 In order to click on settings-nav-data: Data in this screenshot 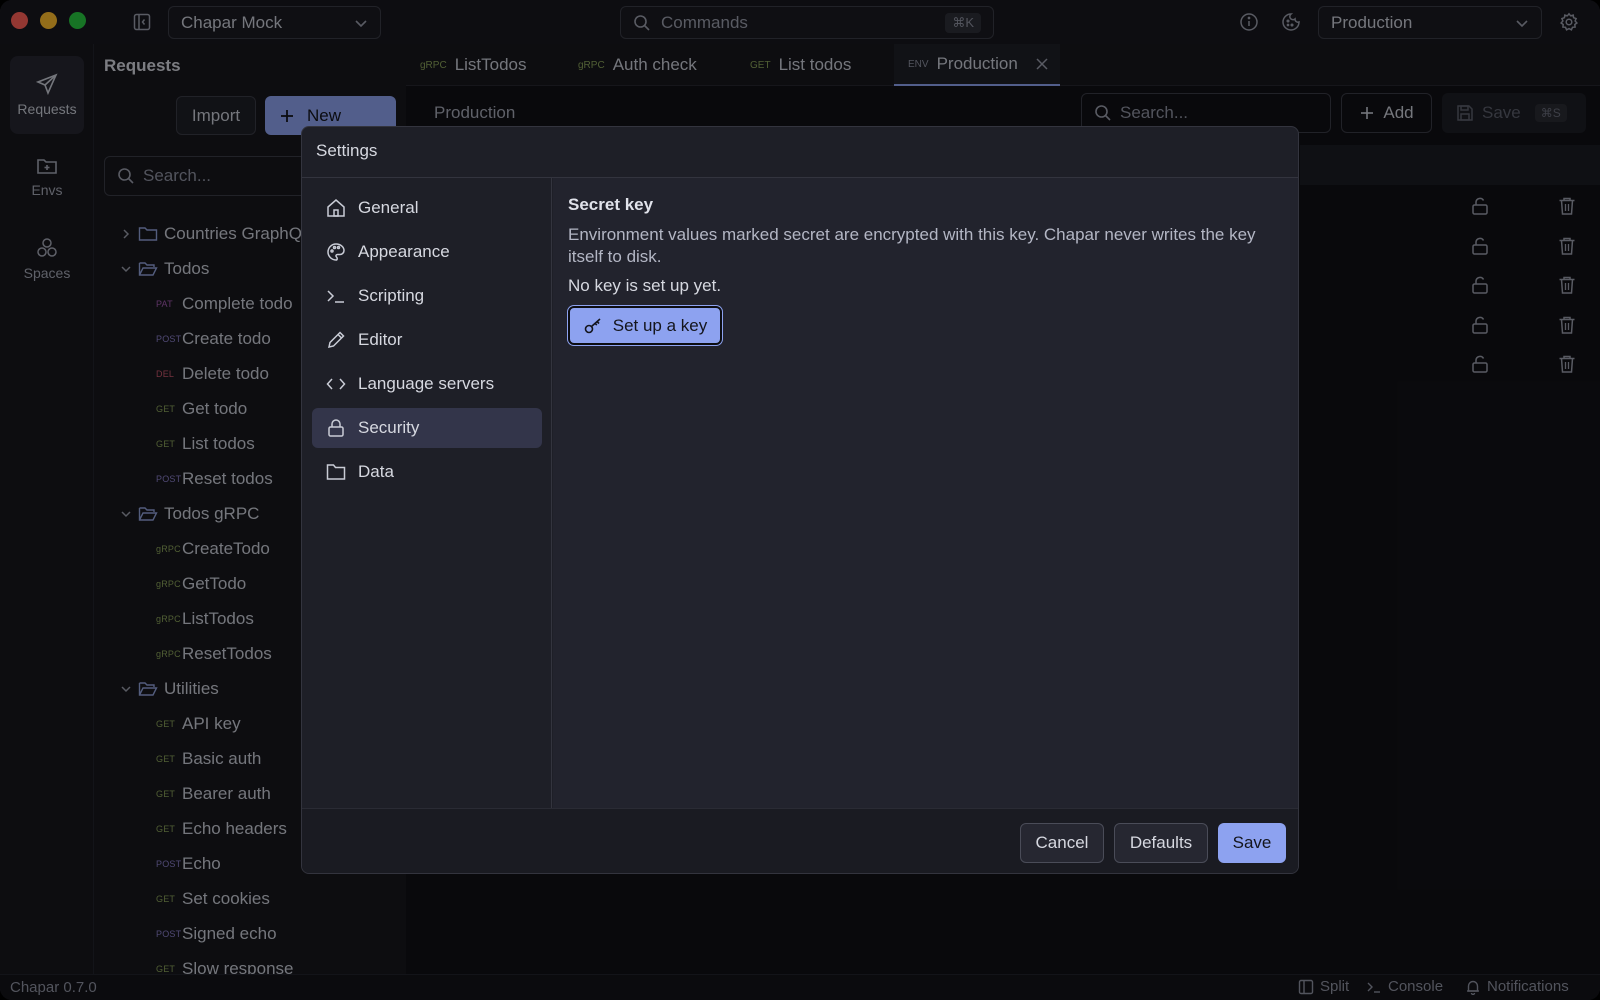, I will do `click(427, 472)`.